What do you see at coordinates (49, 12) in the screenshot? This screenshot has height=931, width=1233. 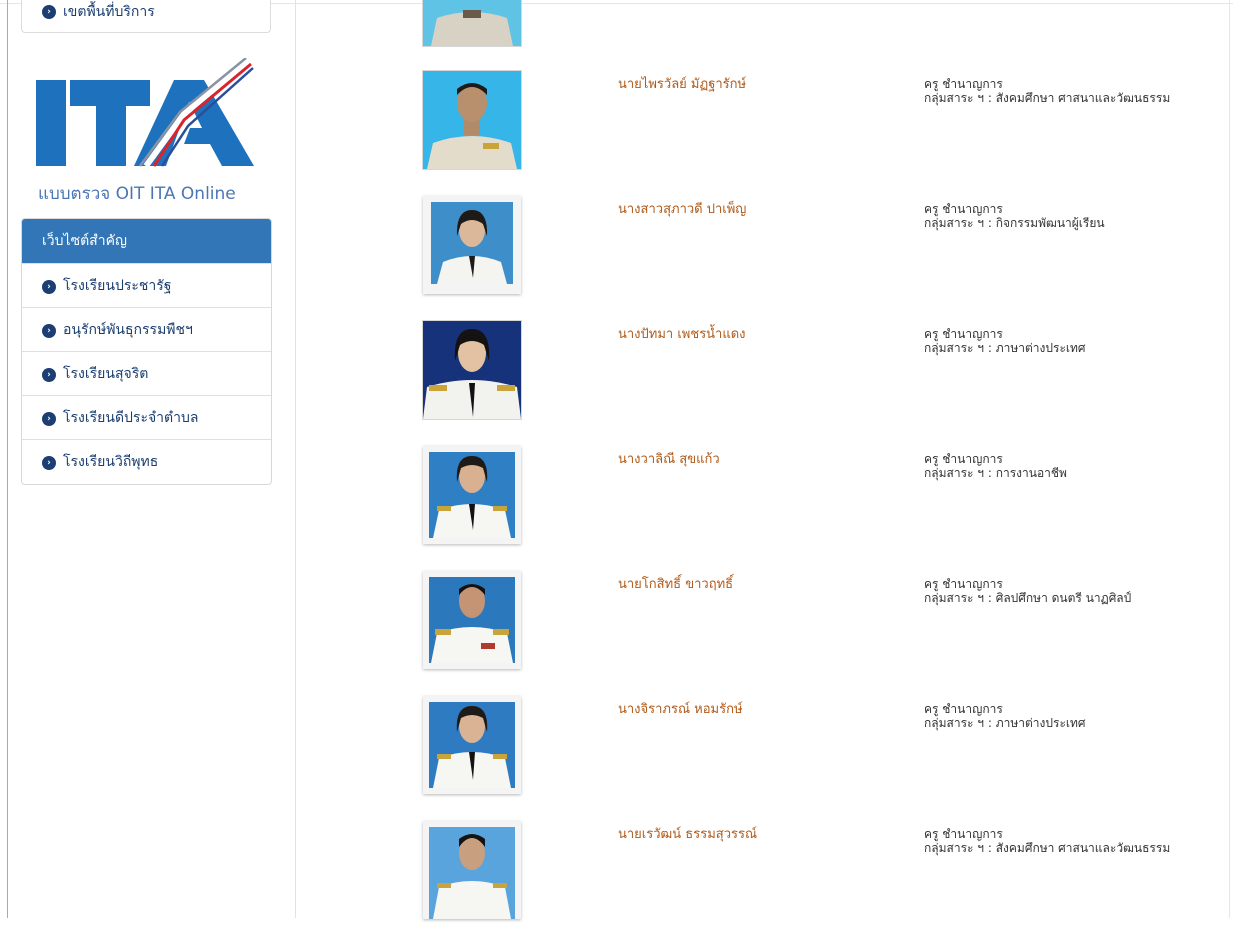 I see `chevron-right-icon: ›` at bounding box center [49, 12].